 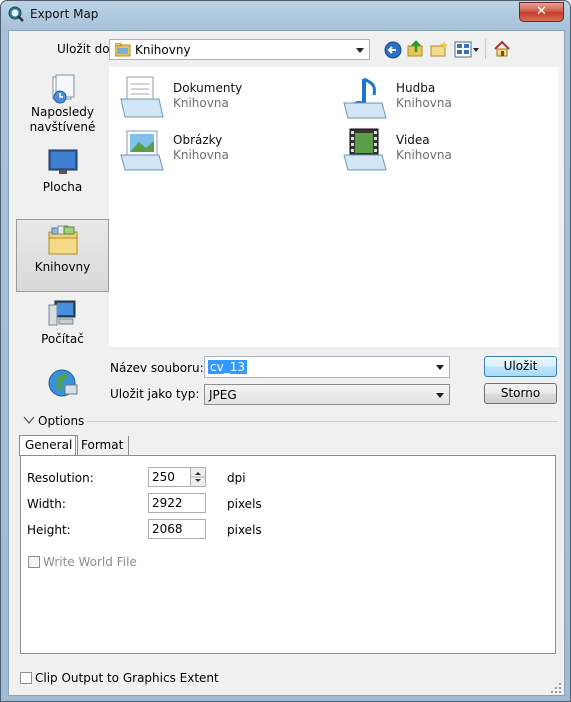 What do you see at coordinates (62, 161) in the screenshot?
I see `desktop-icon` at bounding box center [62, 161].